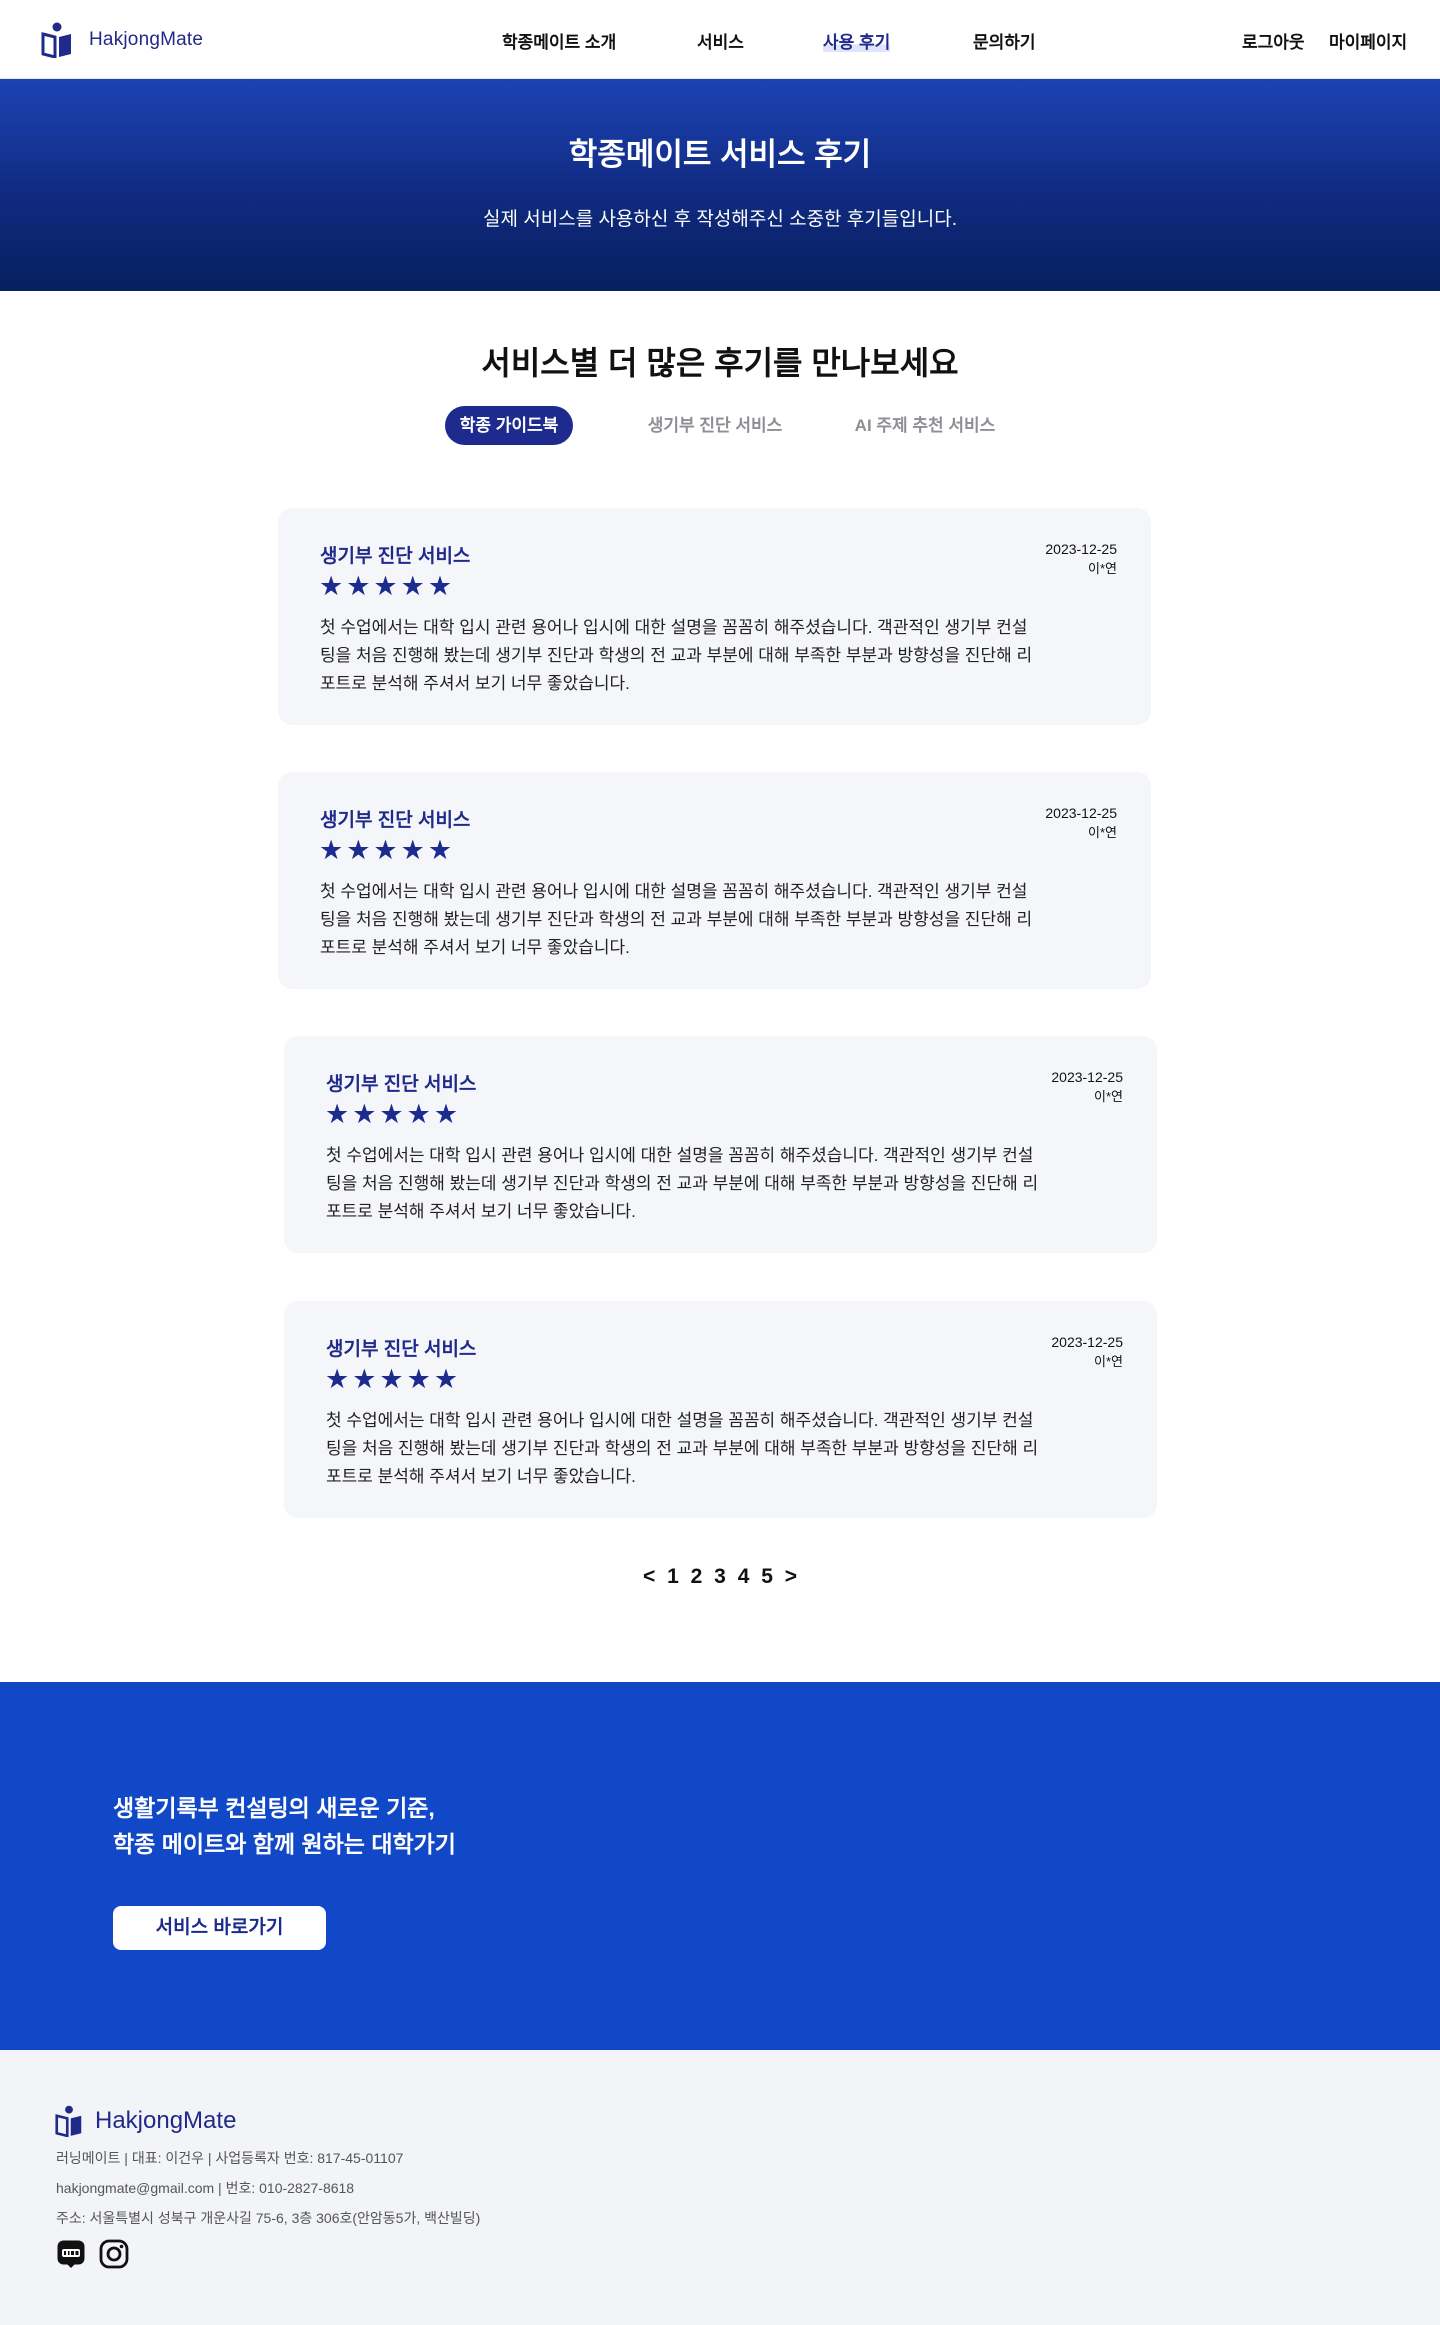 Image resolution: width=1440 pixels, height=2325 pixels. Describe the element at coordinates (744, 1577) in the screenshot. I see `page-link-4: 4` at that location.